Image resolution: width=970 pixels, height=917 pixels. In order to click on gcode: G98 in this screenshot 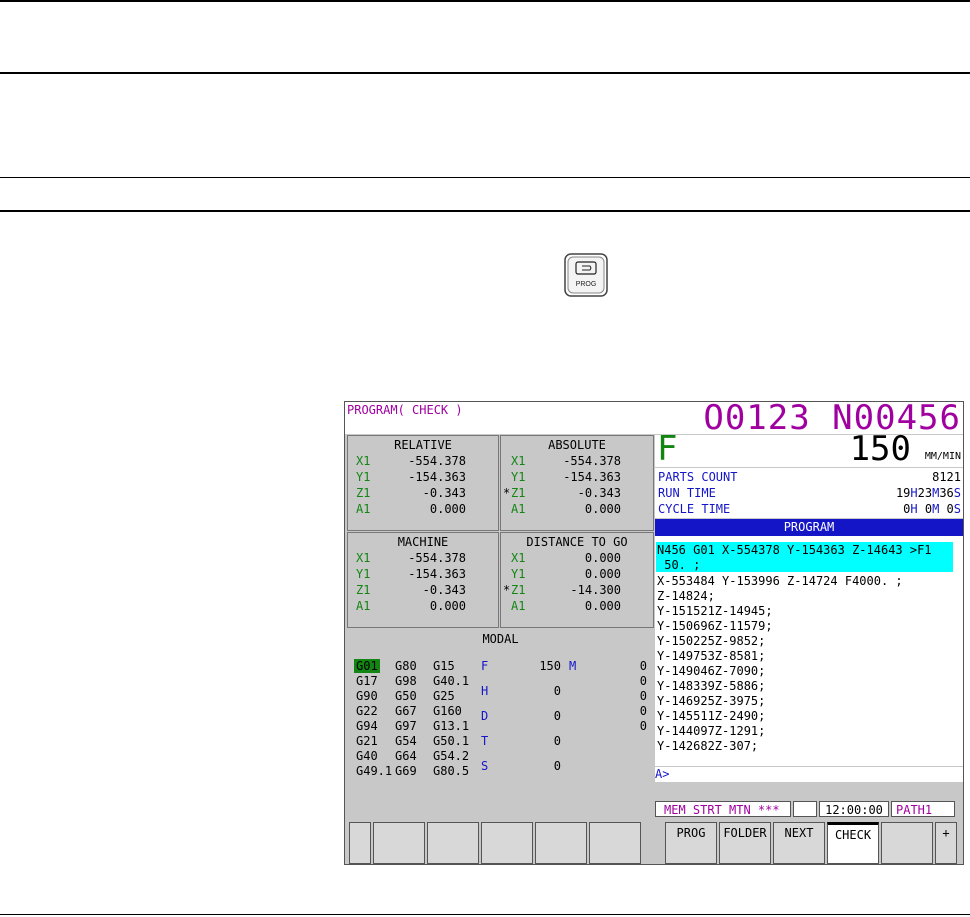, I will do `click(406, 681)`.